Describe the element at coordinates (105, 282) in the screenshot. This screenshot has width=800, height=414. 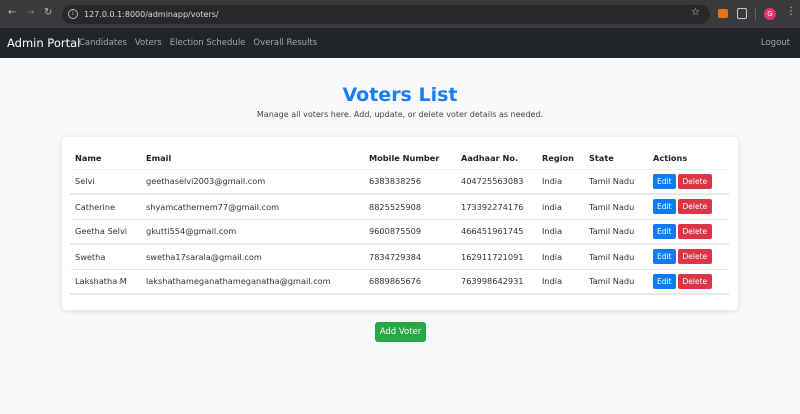
I see `cell-name: Lakshatha M` at that location.